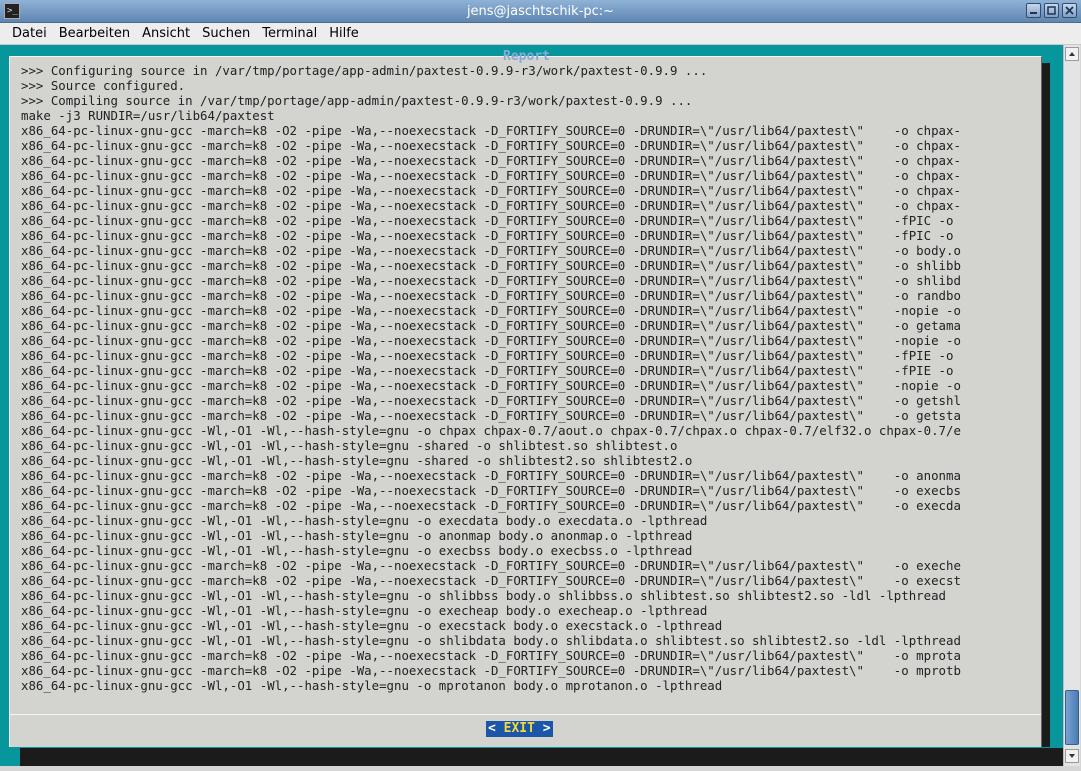  Describe the element at coordinates (525, 714) in the screenshot. I see `dialog-separator` at that location.